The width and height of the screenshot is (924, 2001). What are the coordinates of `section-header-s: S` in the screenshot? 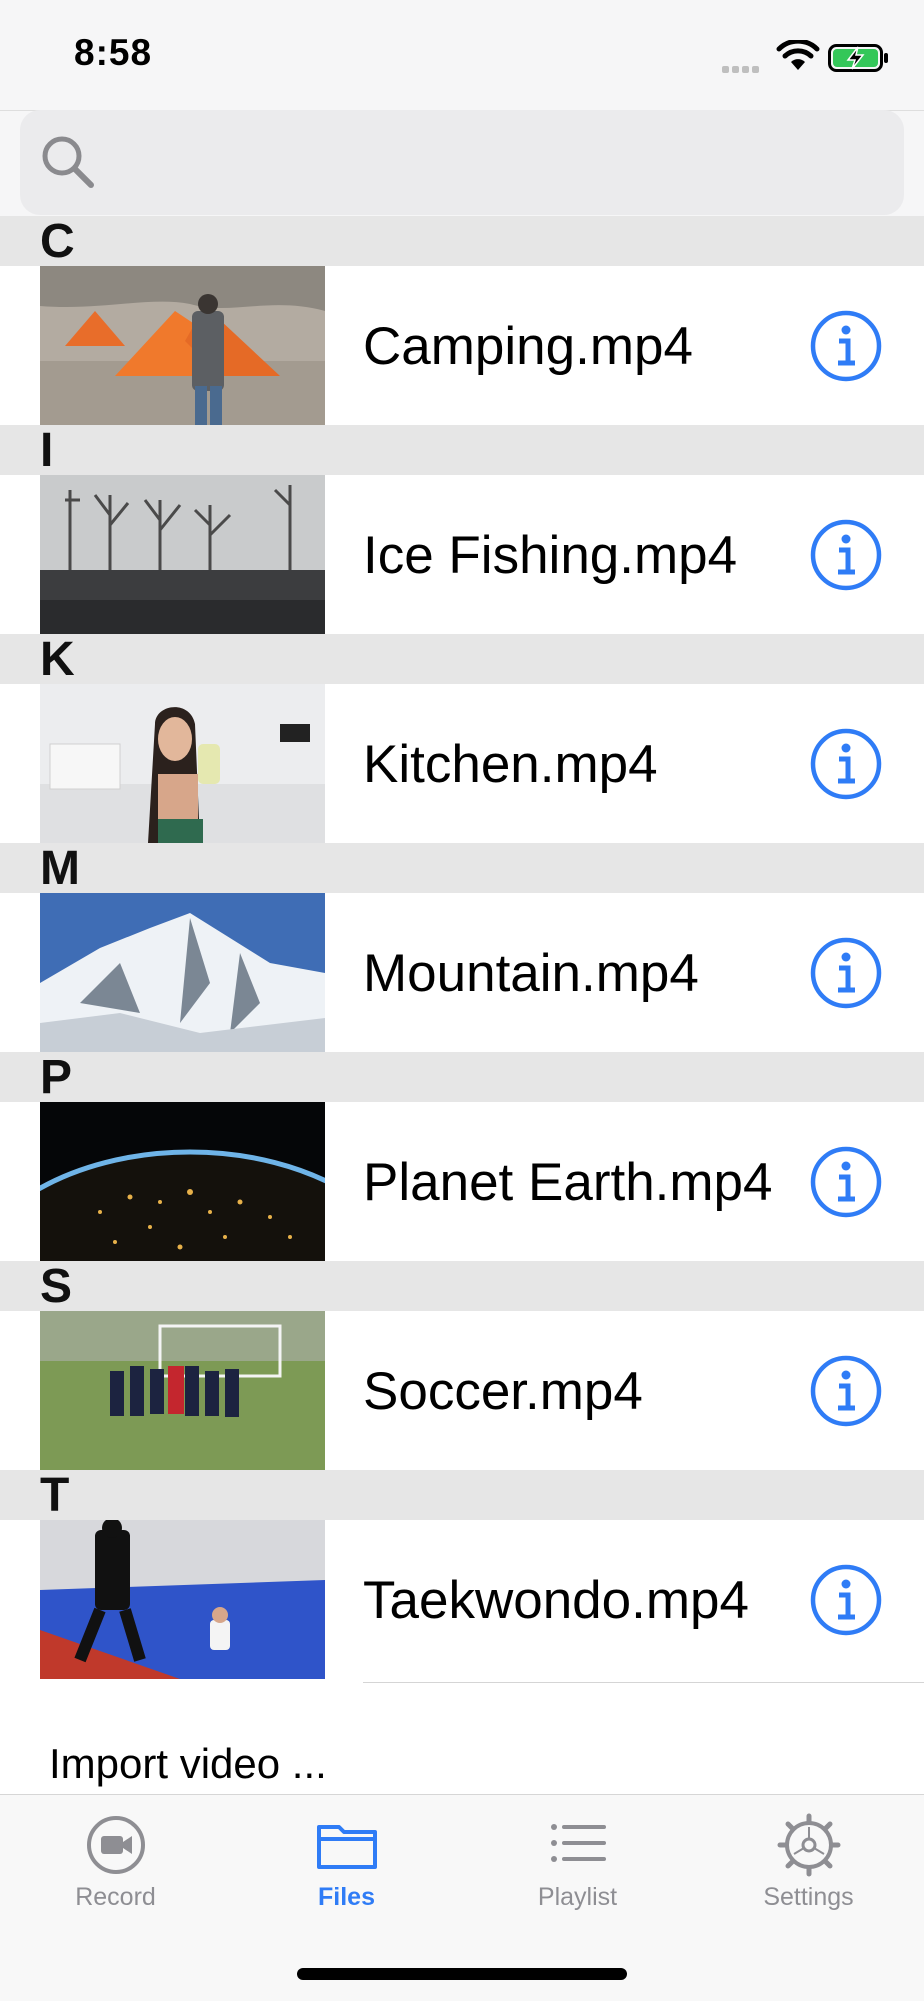 It's located at (462, 1286).